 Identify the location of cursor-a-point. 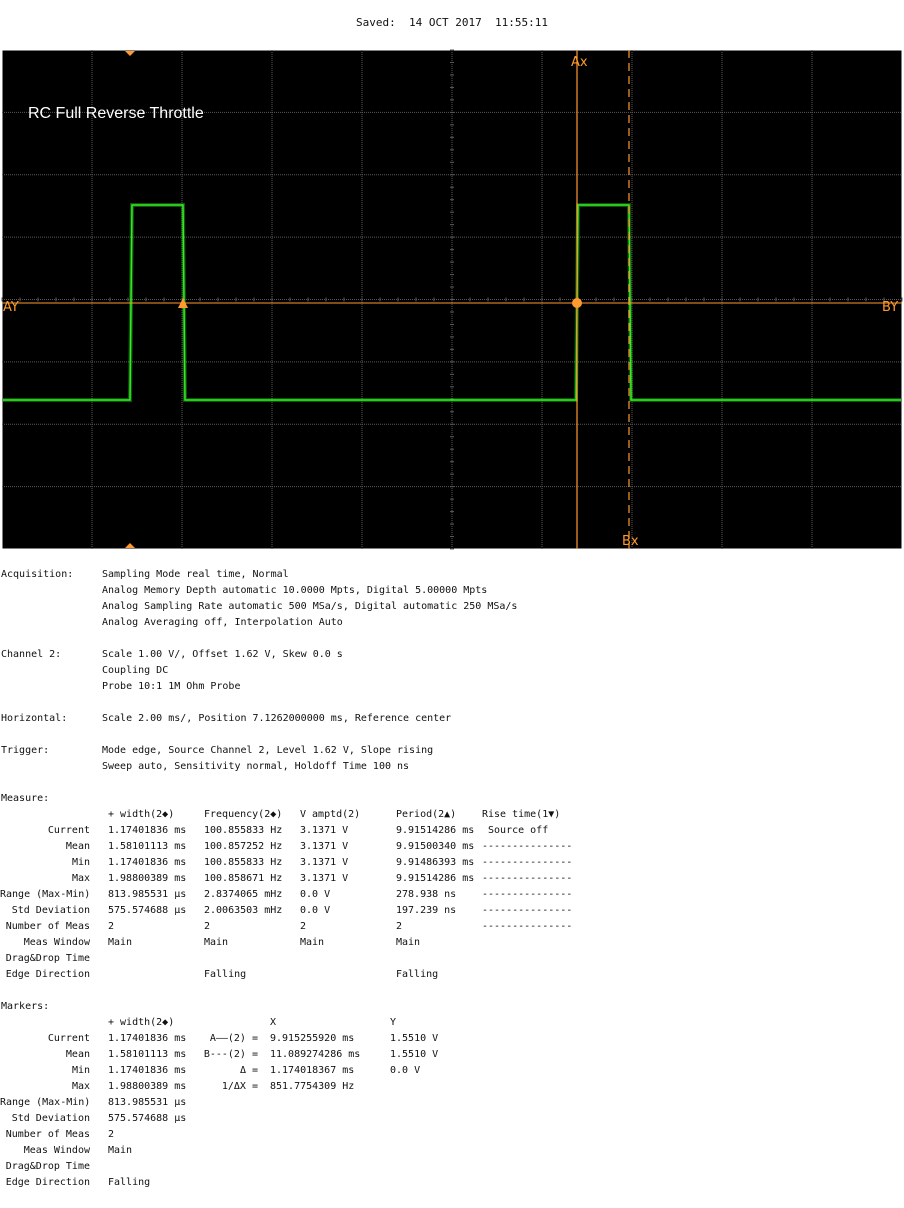
(577, 303).